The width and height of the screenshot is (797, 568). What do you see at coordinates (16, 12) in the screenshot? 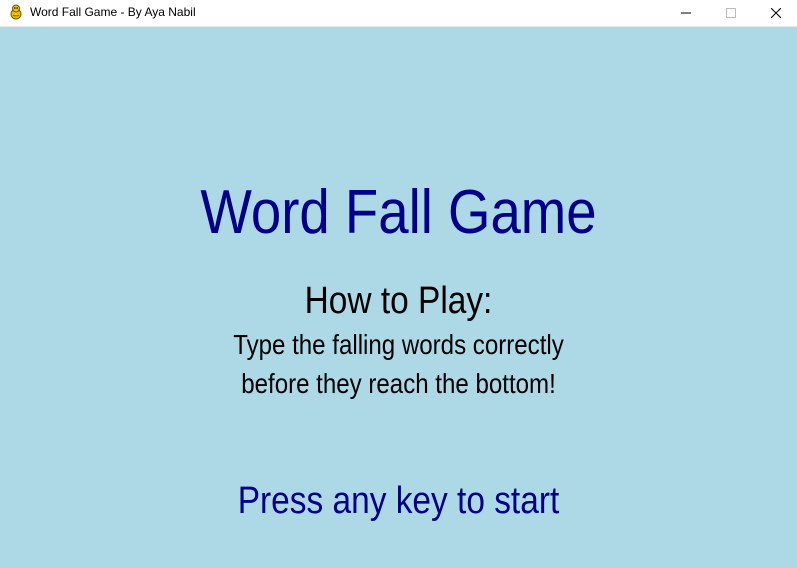
I see `pygame-snake-icon` at bounding box center [16, 12].